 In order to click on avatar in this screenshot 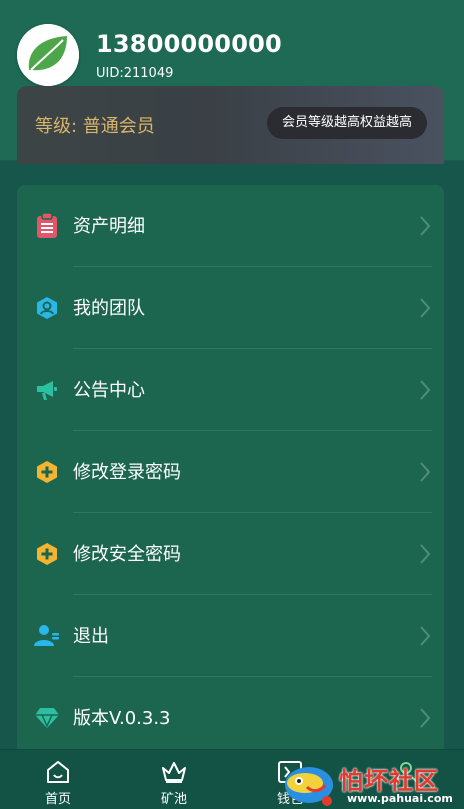, I will do `click(48, 55)`.